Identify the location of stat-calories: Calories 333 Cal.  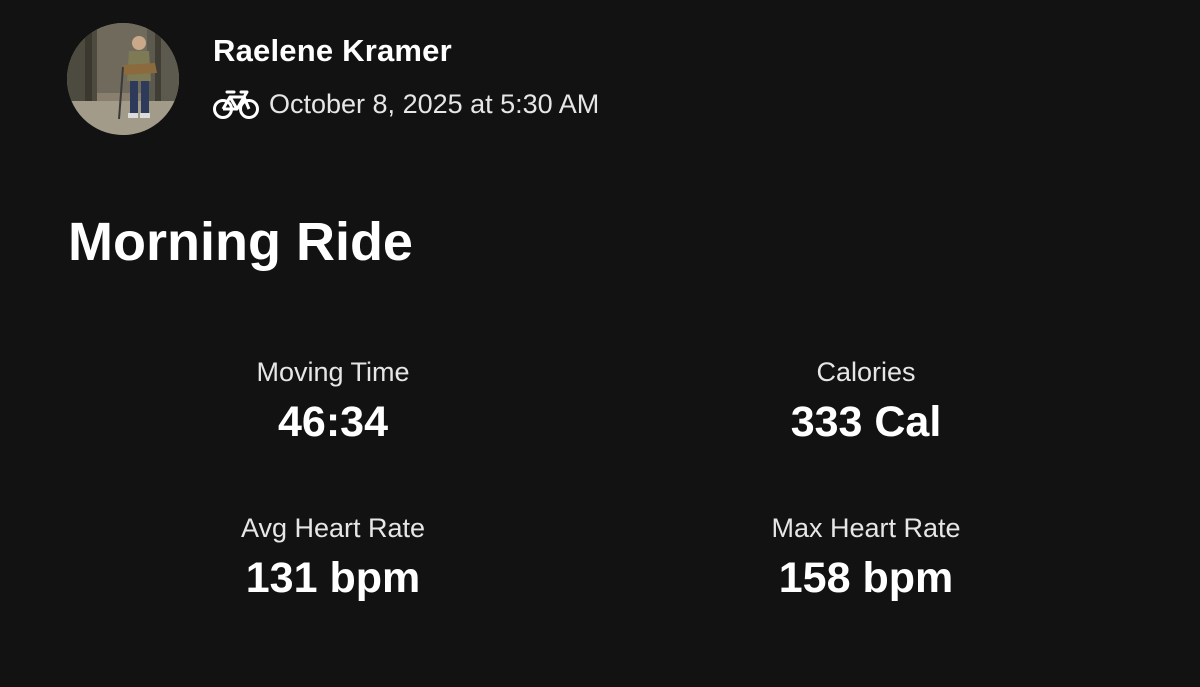
(866, 401).